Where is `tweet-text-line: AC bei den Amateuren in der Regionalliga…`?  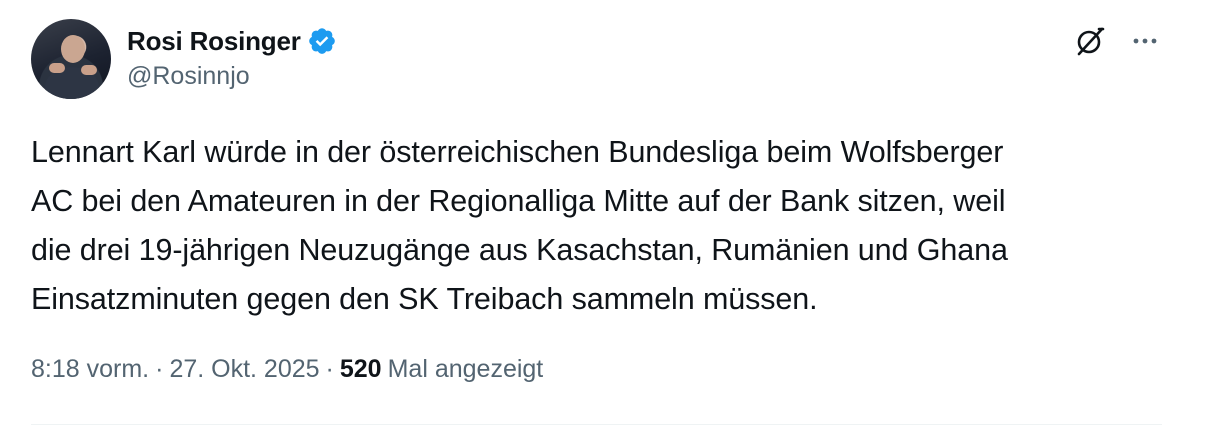 tweet-text-line: AC bei den Amateuren in der Regionalliga… is located at coordinates (518, 201).